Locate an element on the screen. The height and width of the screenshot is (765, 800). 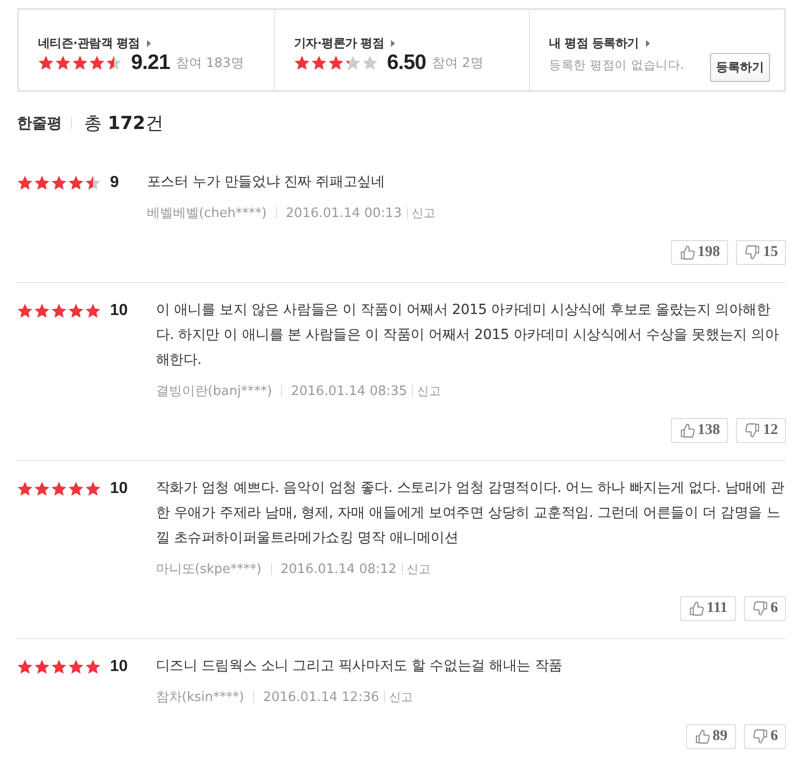
average-score: 6.50 is located at coordinates (406, 63).